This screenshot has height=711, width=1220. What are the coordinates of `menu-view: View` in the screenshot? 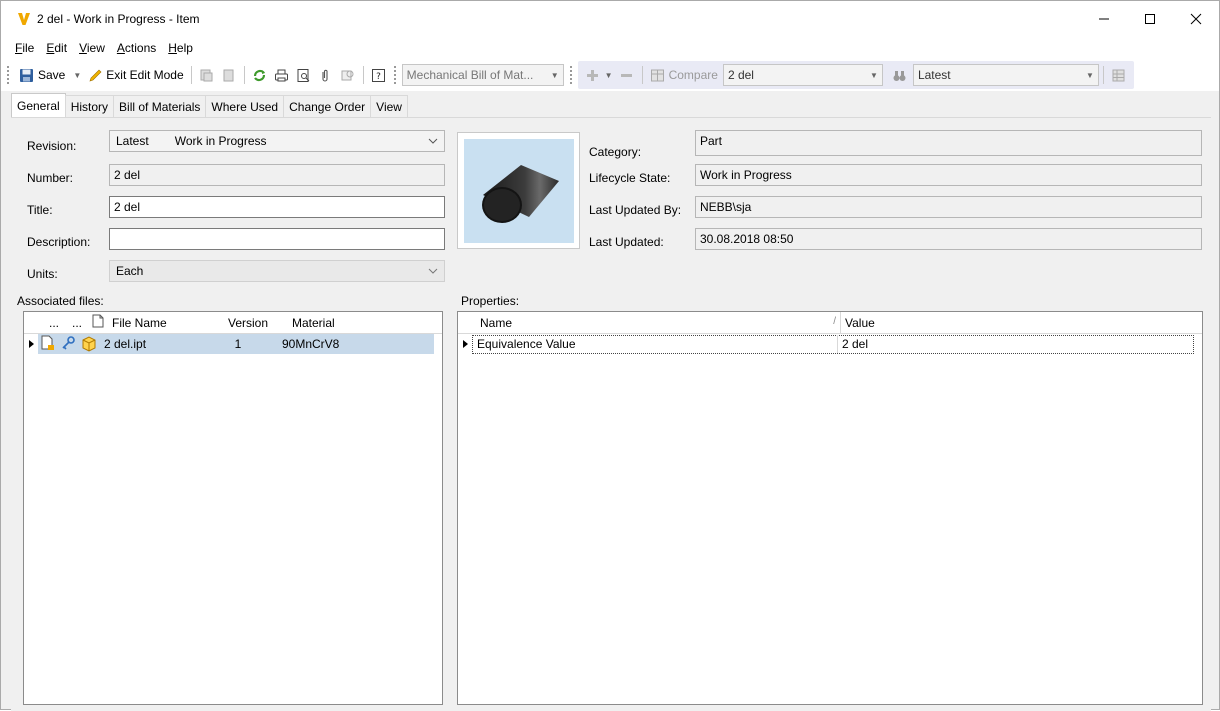 It's located at (92, 48).